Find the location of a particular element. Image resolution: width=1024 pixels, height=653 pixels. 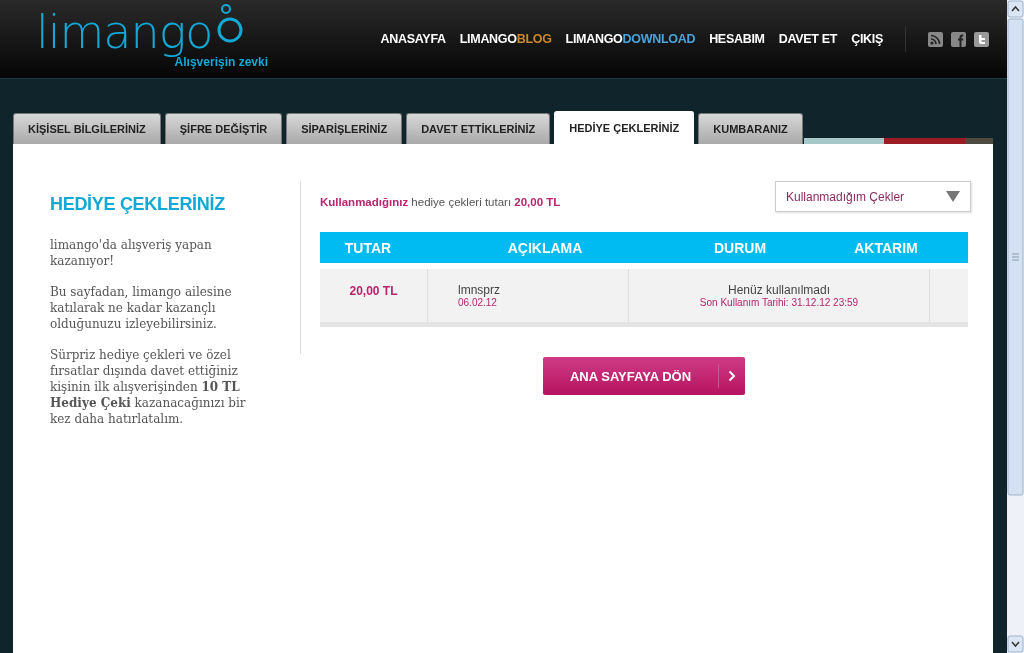

facebook-icon is located at coordinates (958, 39).